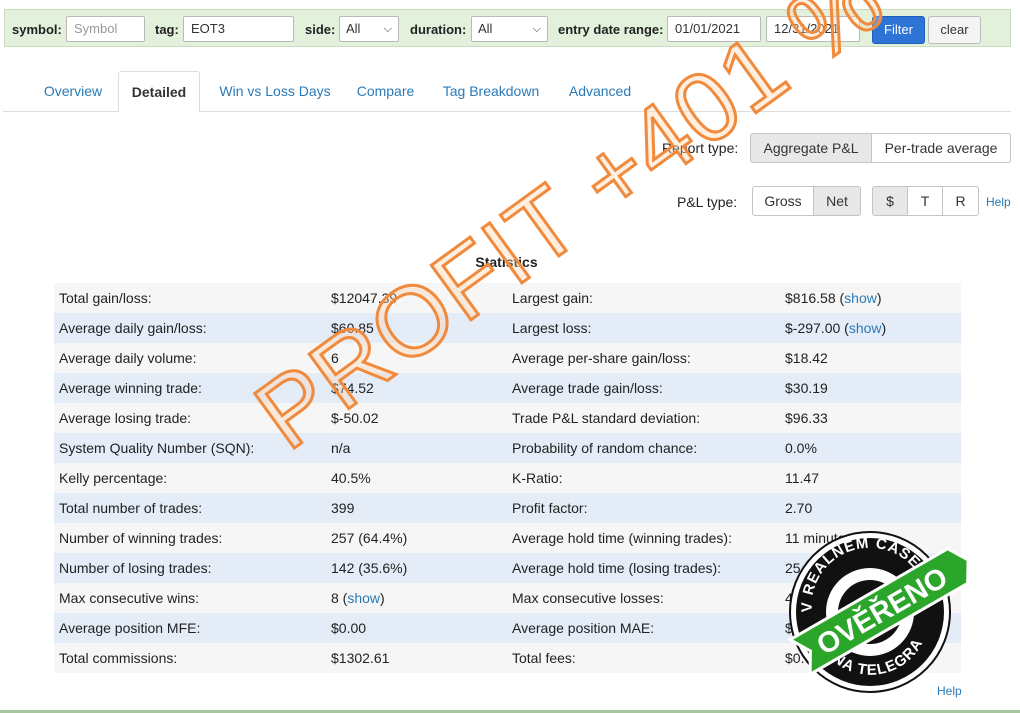 This screenshot has width=1020, height=713. What do you see at coordinates (157, 448) in the screenshot?
I see `stat-label: System Quality Number (SQN):` at bounding box center [157, 448].